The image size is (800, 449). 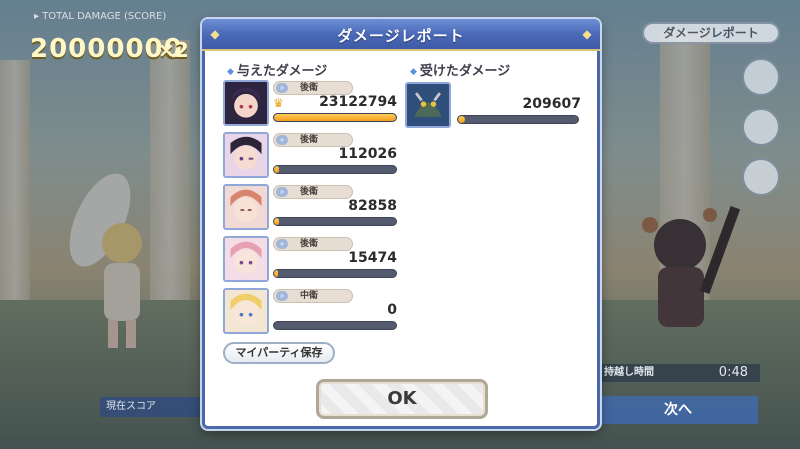 What do you see at coordinates (278, 103) in the screenshot?
I see `crown-icon: ♛` at bounding box center [278, 103].